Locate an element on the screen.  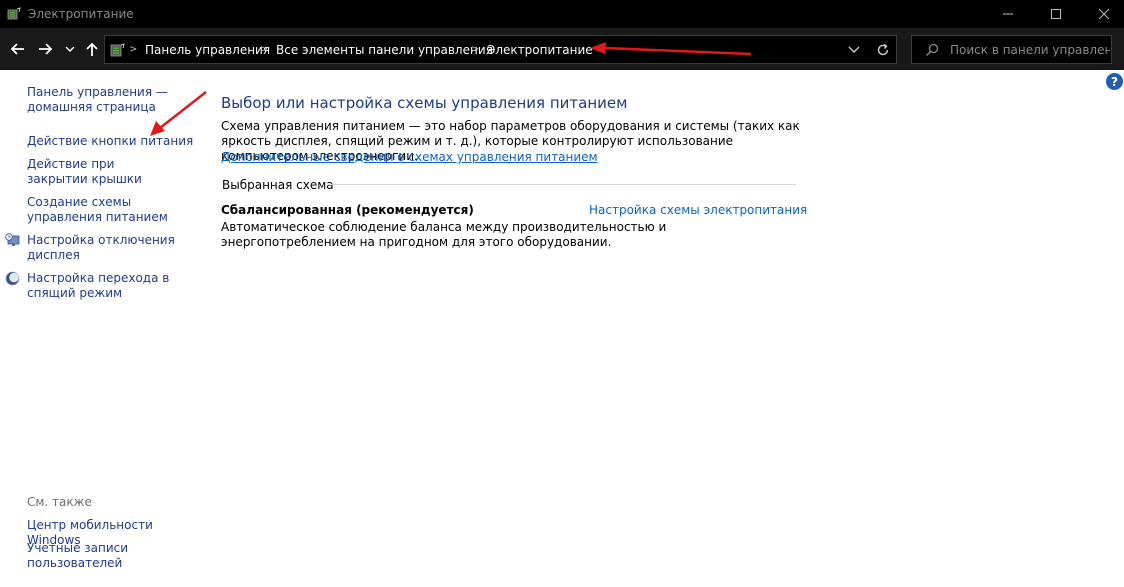
search-icon is located at coordinates (932, 50).